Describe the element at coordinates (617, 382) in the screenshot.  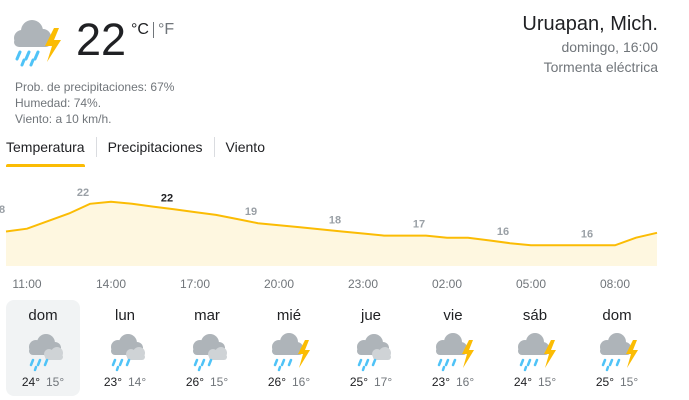
I see `day-temperatures: 25° 15°` at that location.